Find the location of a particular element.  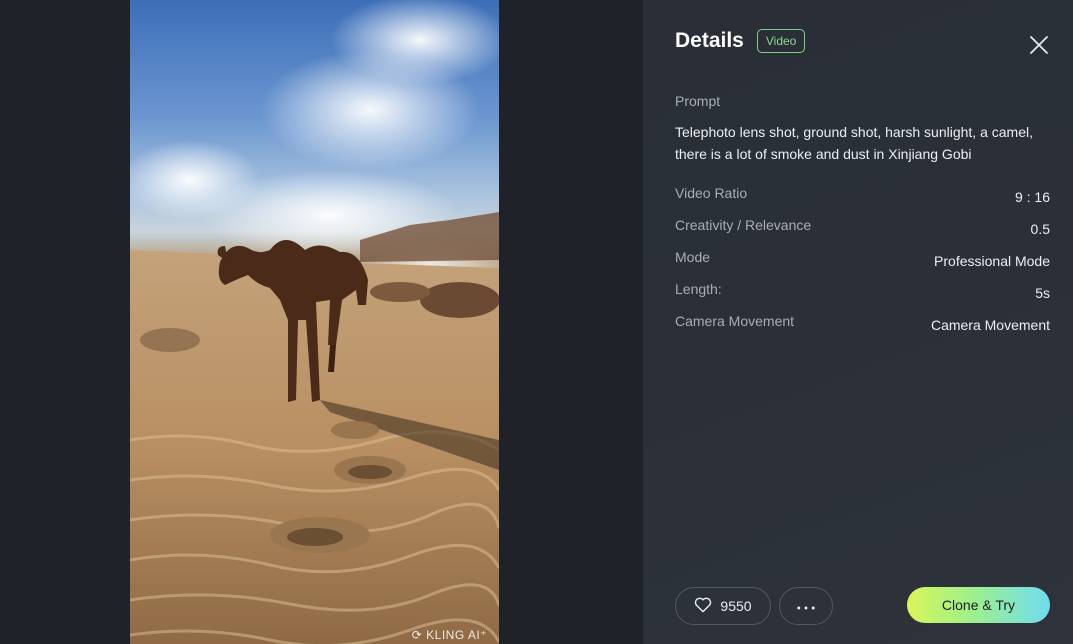

watermark-text: KLING AI⁺ is located at coordinates (456, 635).